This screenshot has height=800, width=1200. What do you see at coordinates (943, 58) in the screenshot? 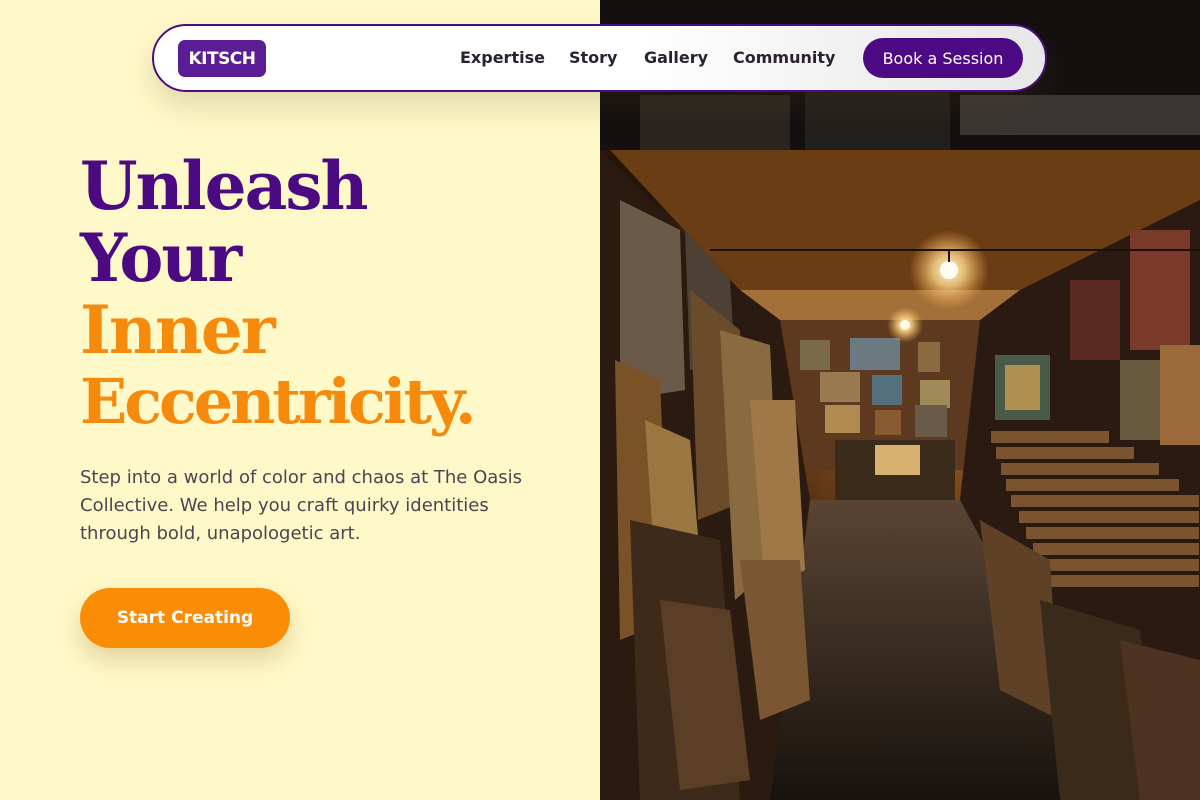
I see `book-session-button: Book a Session` at bounding box center [943, 58].